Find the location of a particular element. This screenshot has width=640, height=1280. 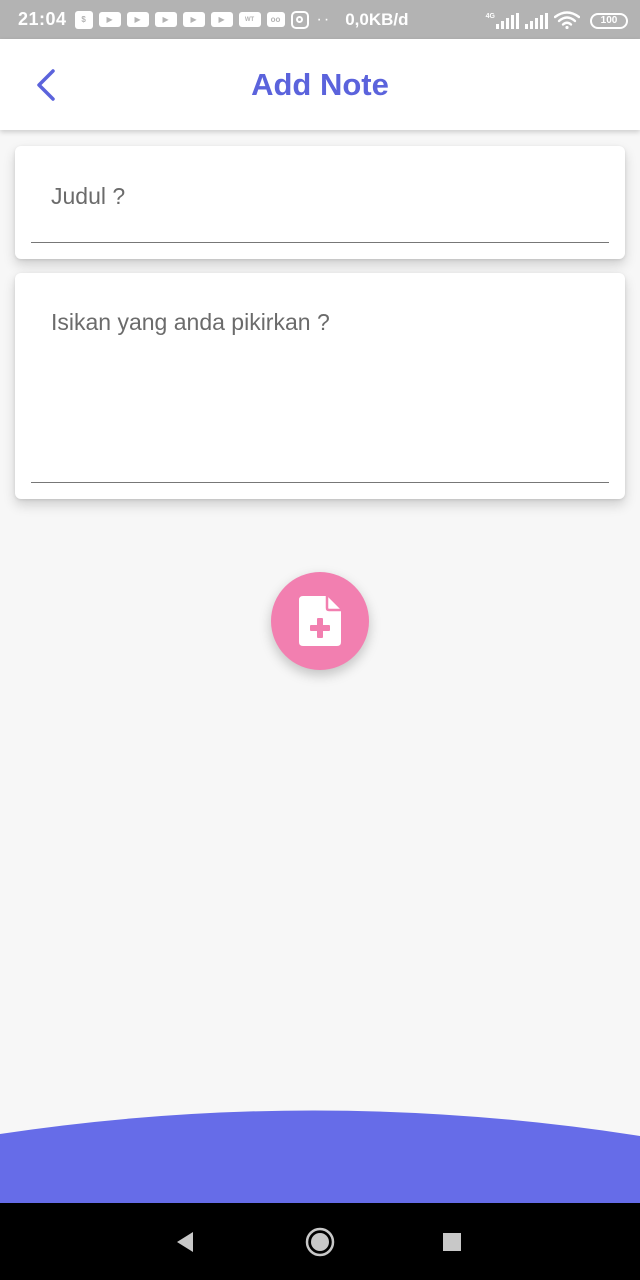

network-type: 4G is located at coordinates (490, 16).